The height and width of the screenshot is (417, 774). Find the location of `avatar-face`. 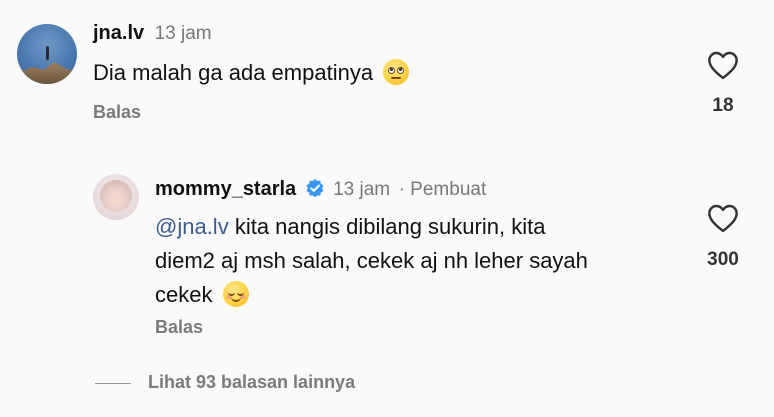

avatar-face is located at coordinates (116, 198).